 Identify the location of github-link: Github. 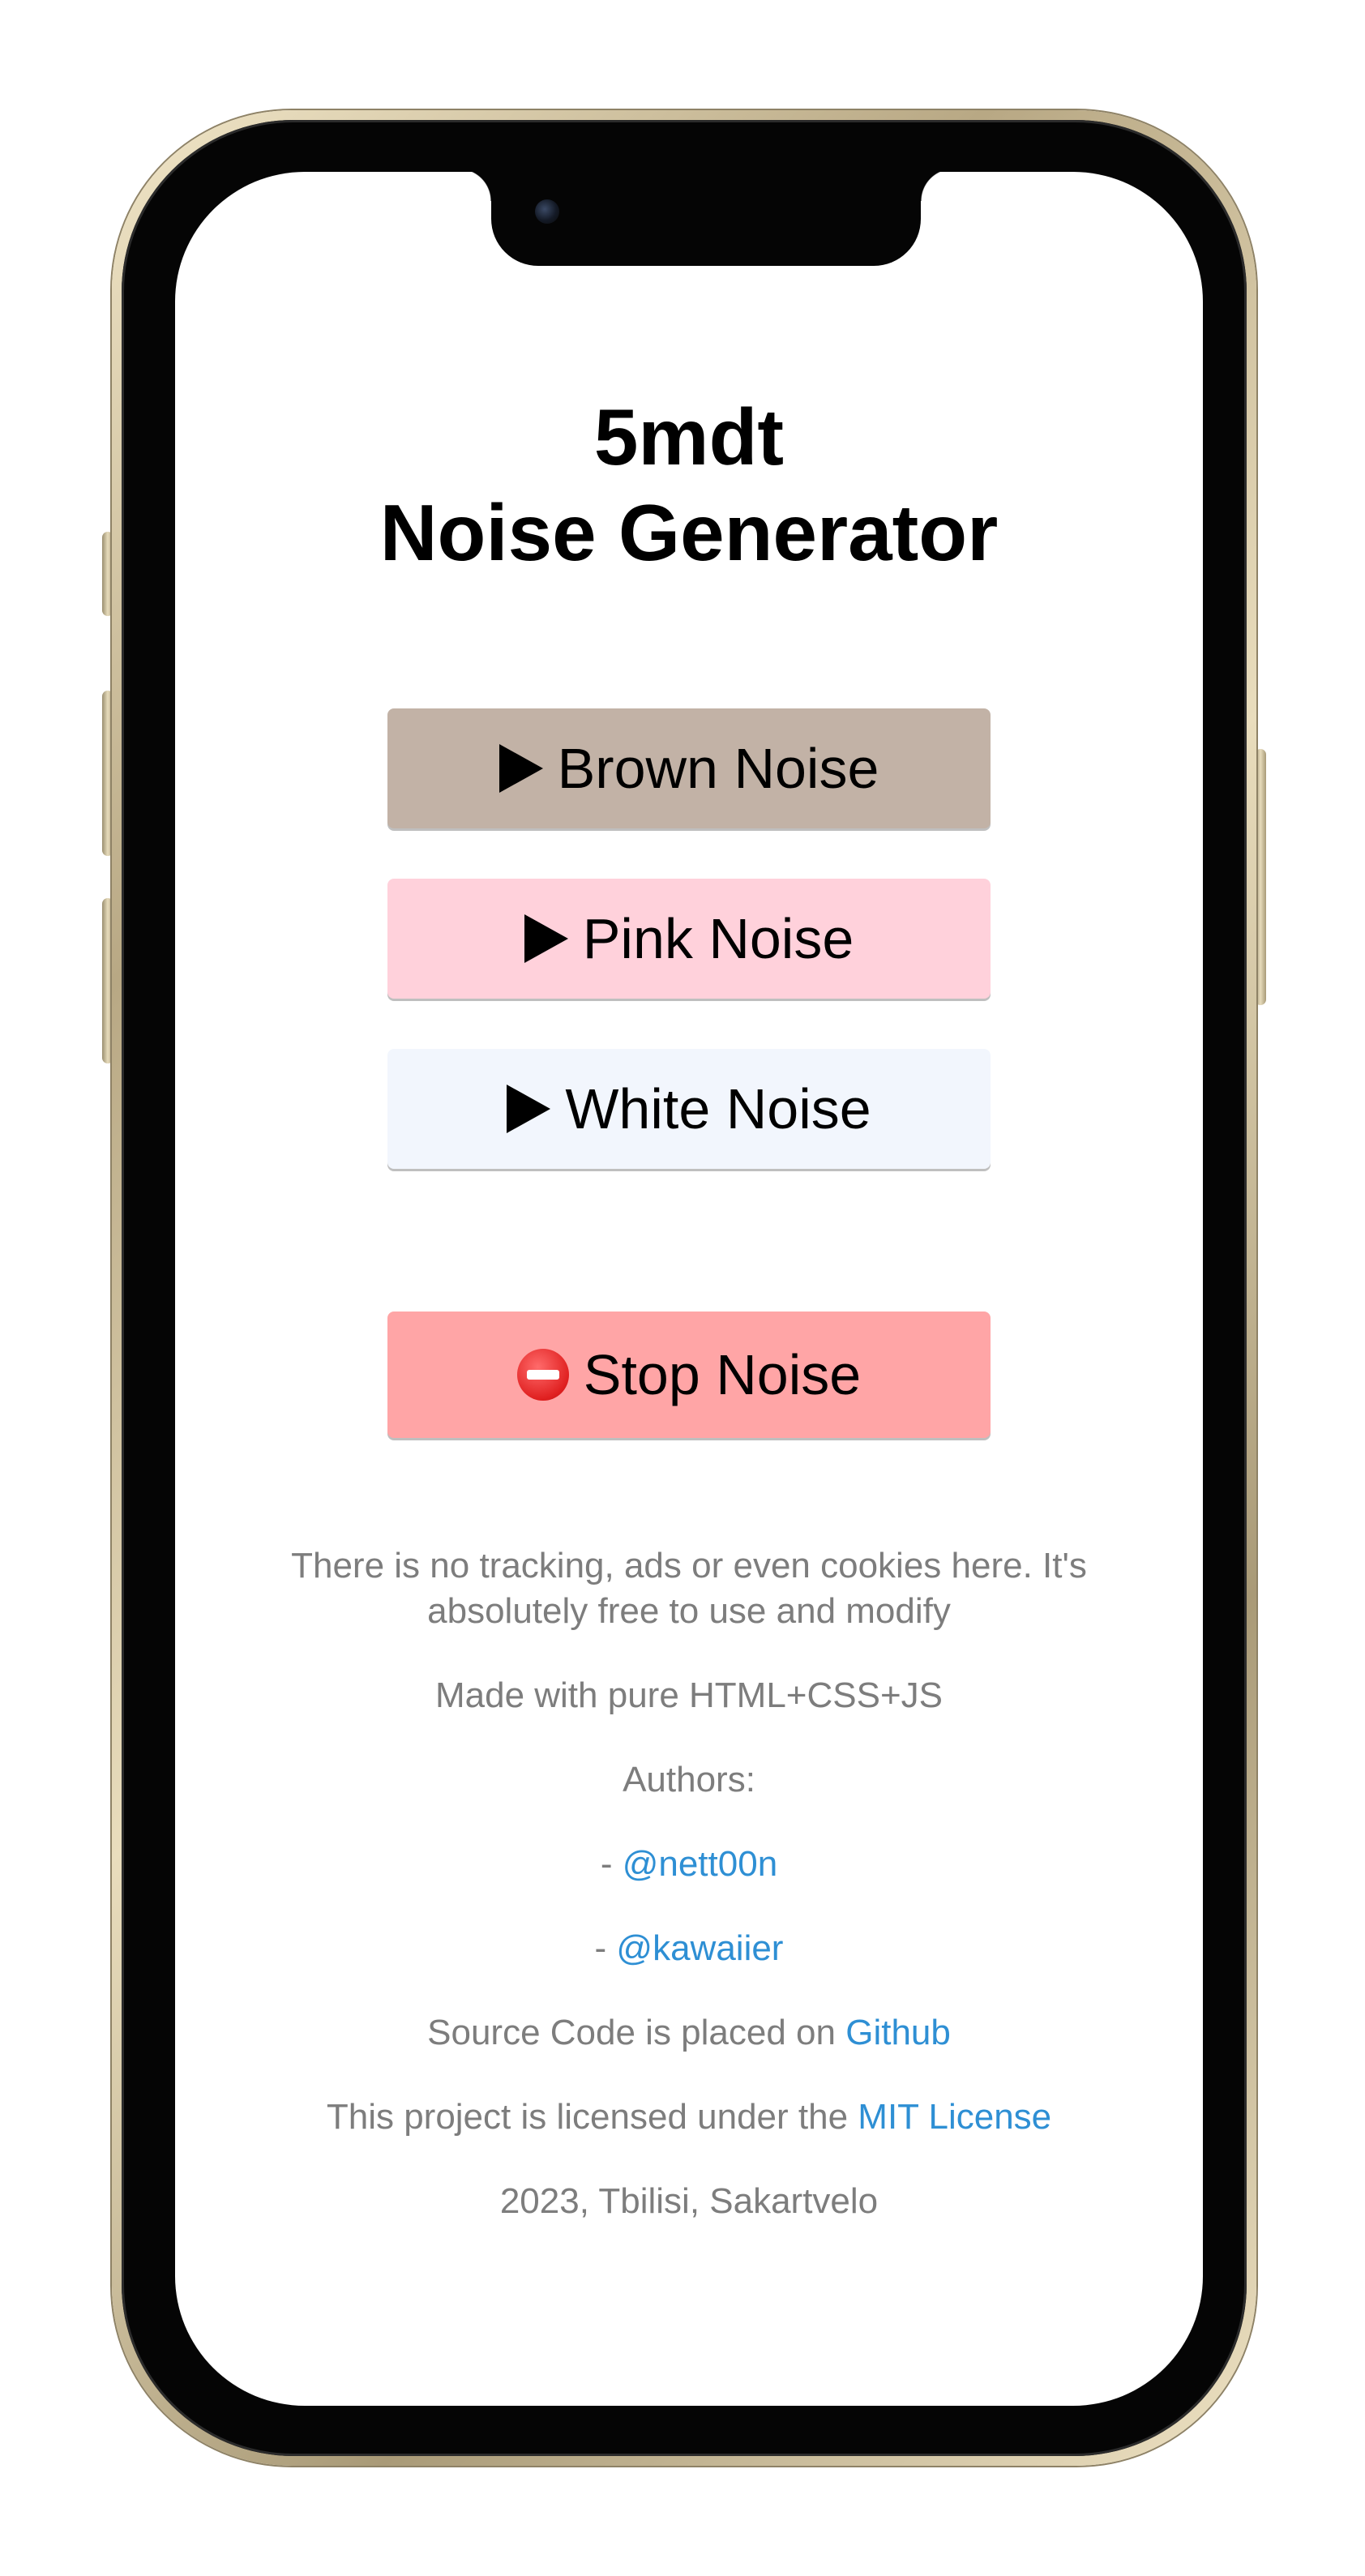
(898, 2032).